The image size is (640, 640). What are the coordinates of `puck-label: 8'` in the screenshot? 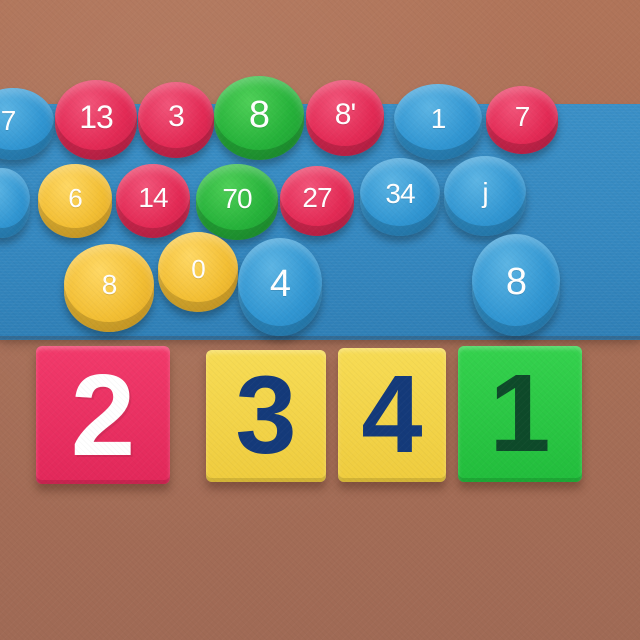 It's located at (345, 114).